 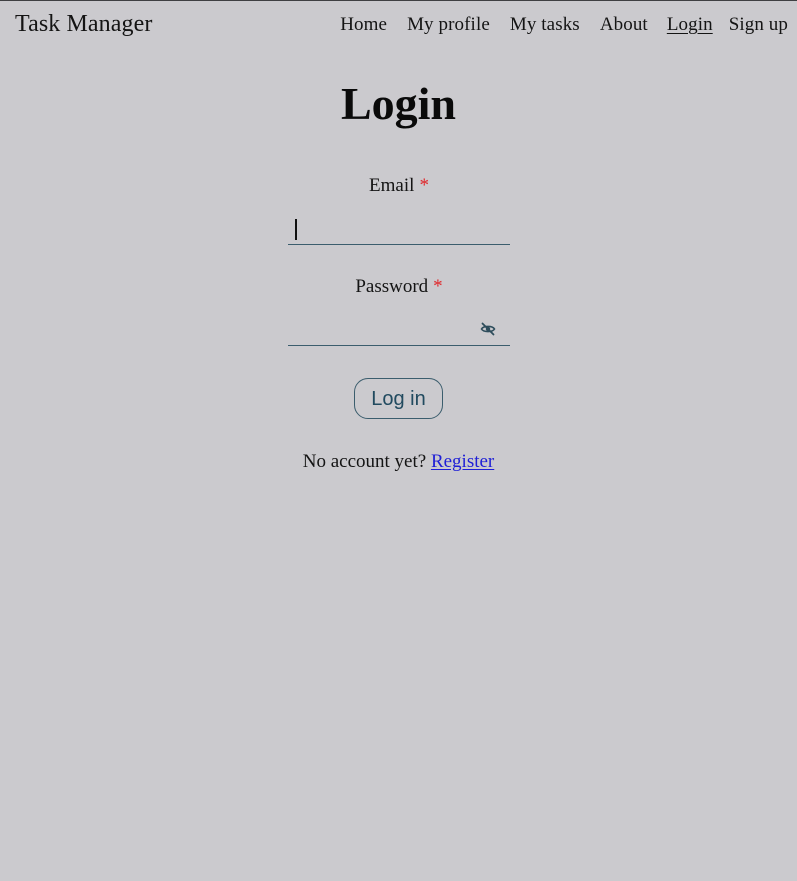 I want to click on password-input-wrap, so click(x=399, y=328).